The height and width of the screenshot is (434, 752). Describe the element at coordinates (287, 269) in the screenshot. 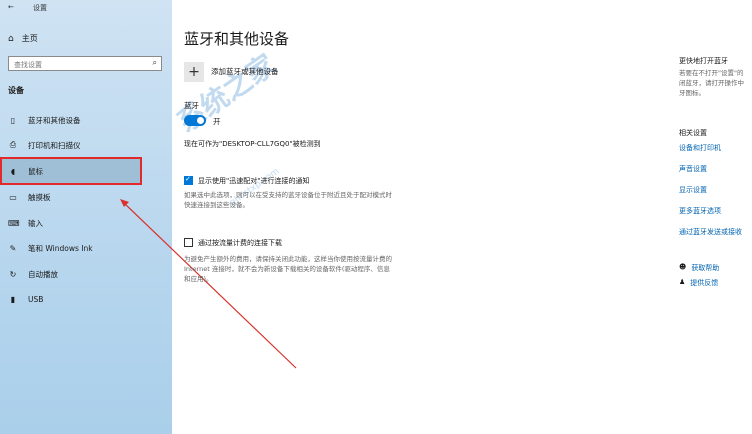

I see `metered-desc-2: Internet 连接时，就不会为新设备下载相关的设备软件(驱动程序、信息` at that location.